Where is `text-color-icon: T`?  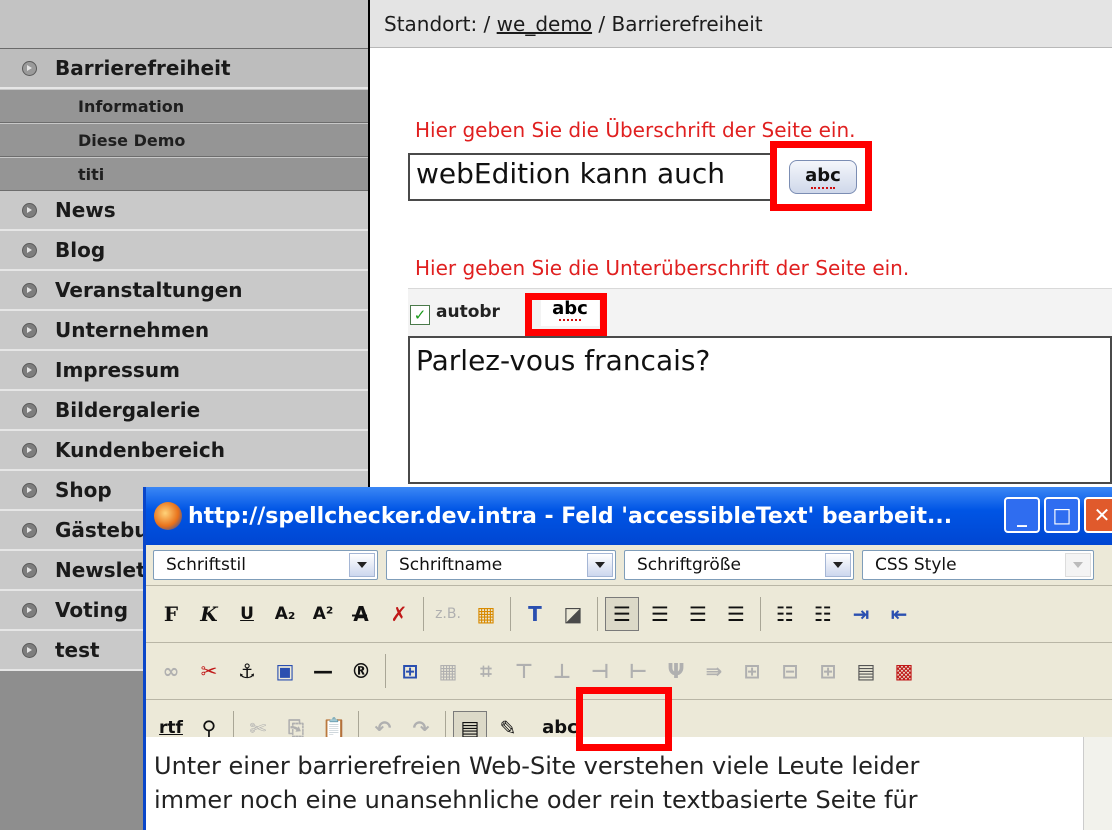 text-color-icon: T is located at coordinates (535, 614).